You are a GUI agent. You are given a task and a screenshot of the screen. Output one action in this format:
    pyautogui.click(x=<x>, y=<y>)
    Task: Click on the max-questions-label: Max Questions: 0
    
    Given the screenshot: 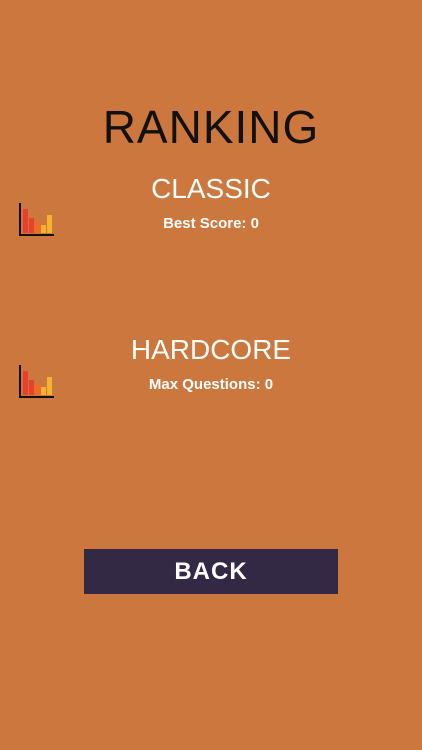 What is the action you would take?
    pyautogui.click(x=211, y=384)
    